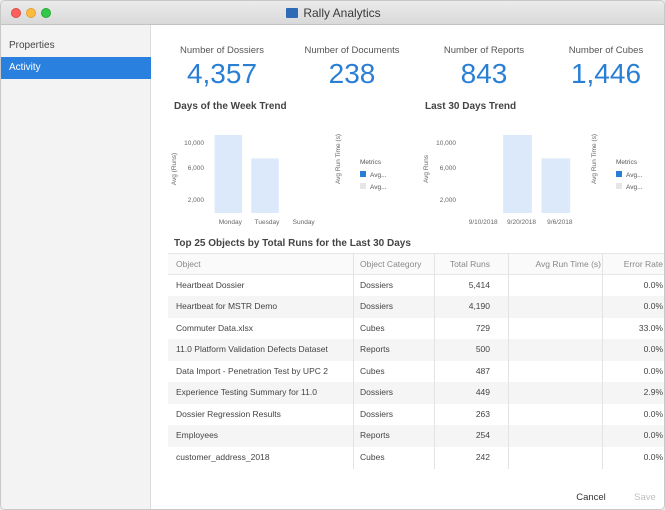  I want to click on window-title: Rally Analytics, so click(342, 13).